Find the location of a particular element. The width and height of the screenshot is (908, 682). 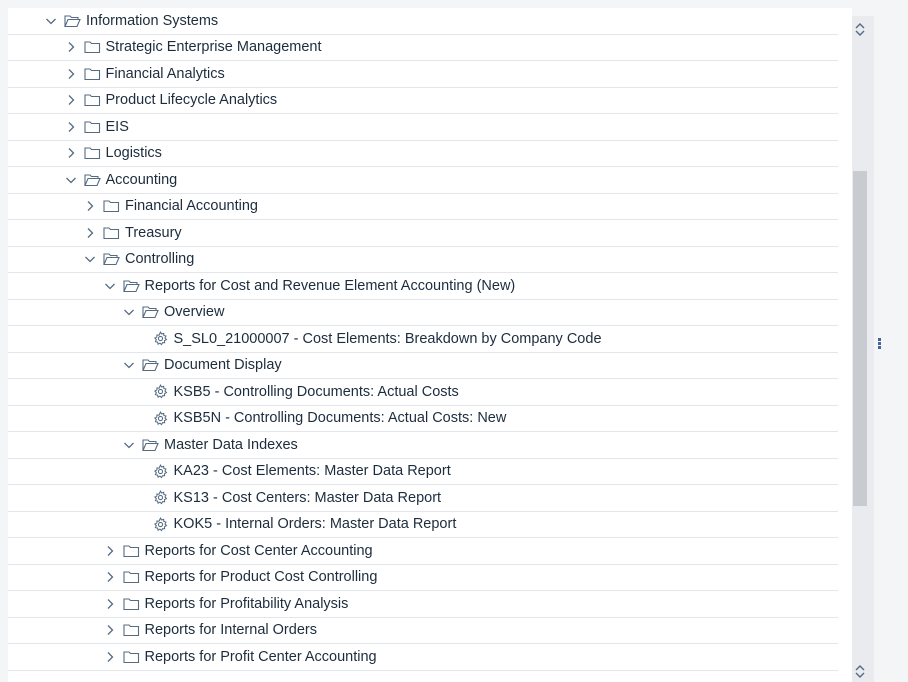

tree-node-label: Document Display is located at coordinates (223, 365).